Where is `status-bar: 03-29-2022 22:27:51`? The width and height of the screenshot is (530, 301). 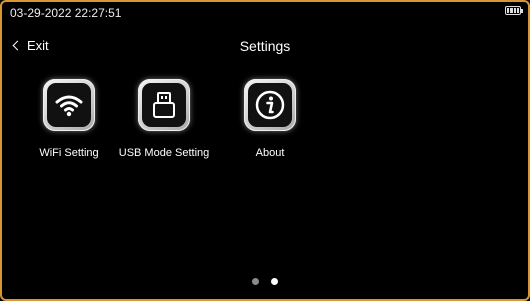 status-bar: 03-29-2022 22:27:51 is located at coordinates (265, 13).